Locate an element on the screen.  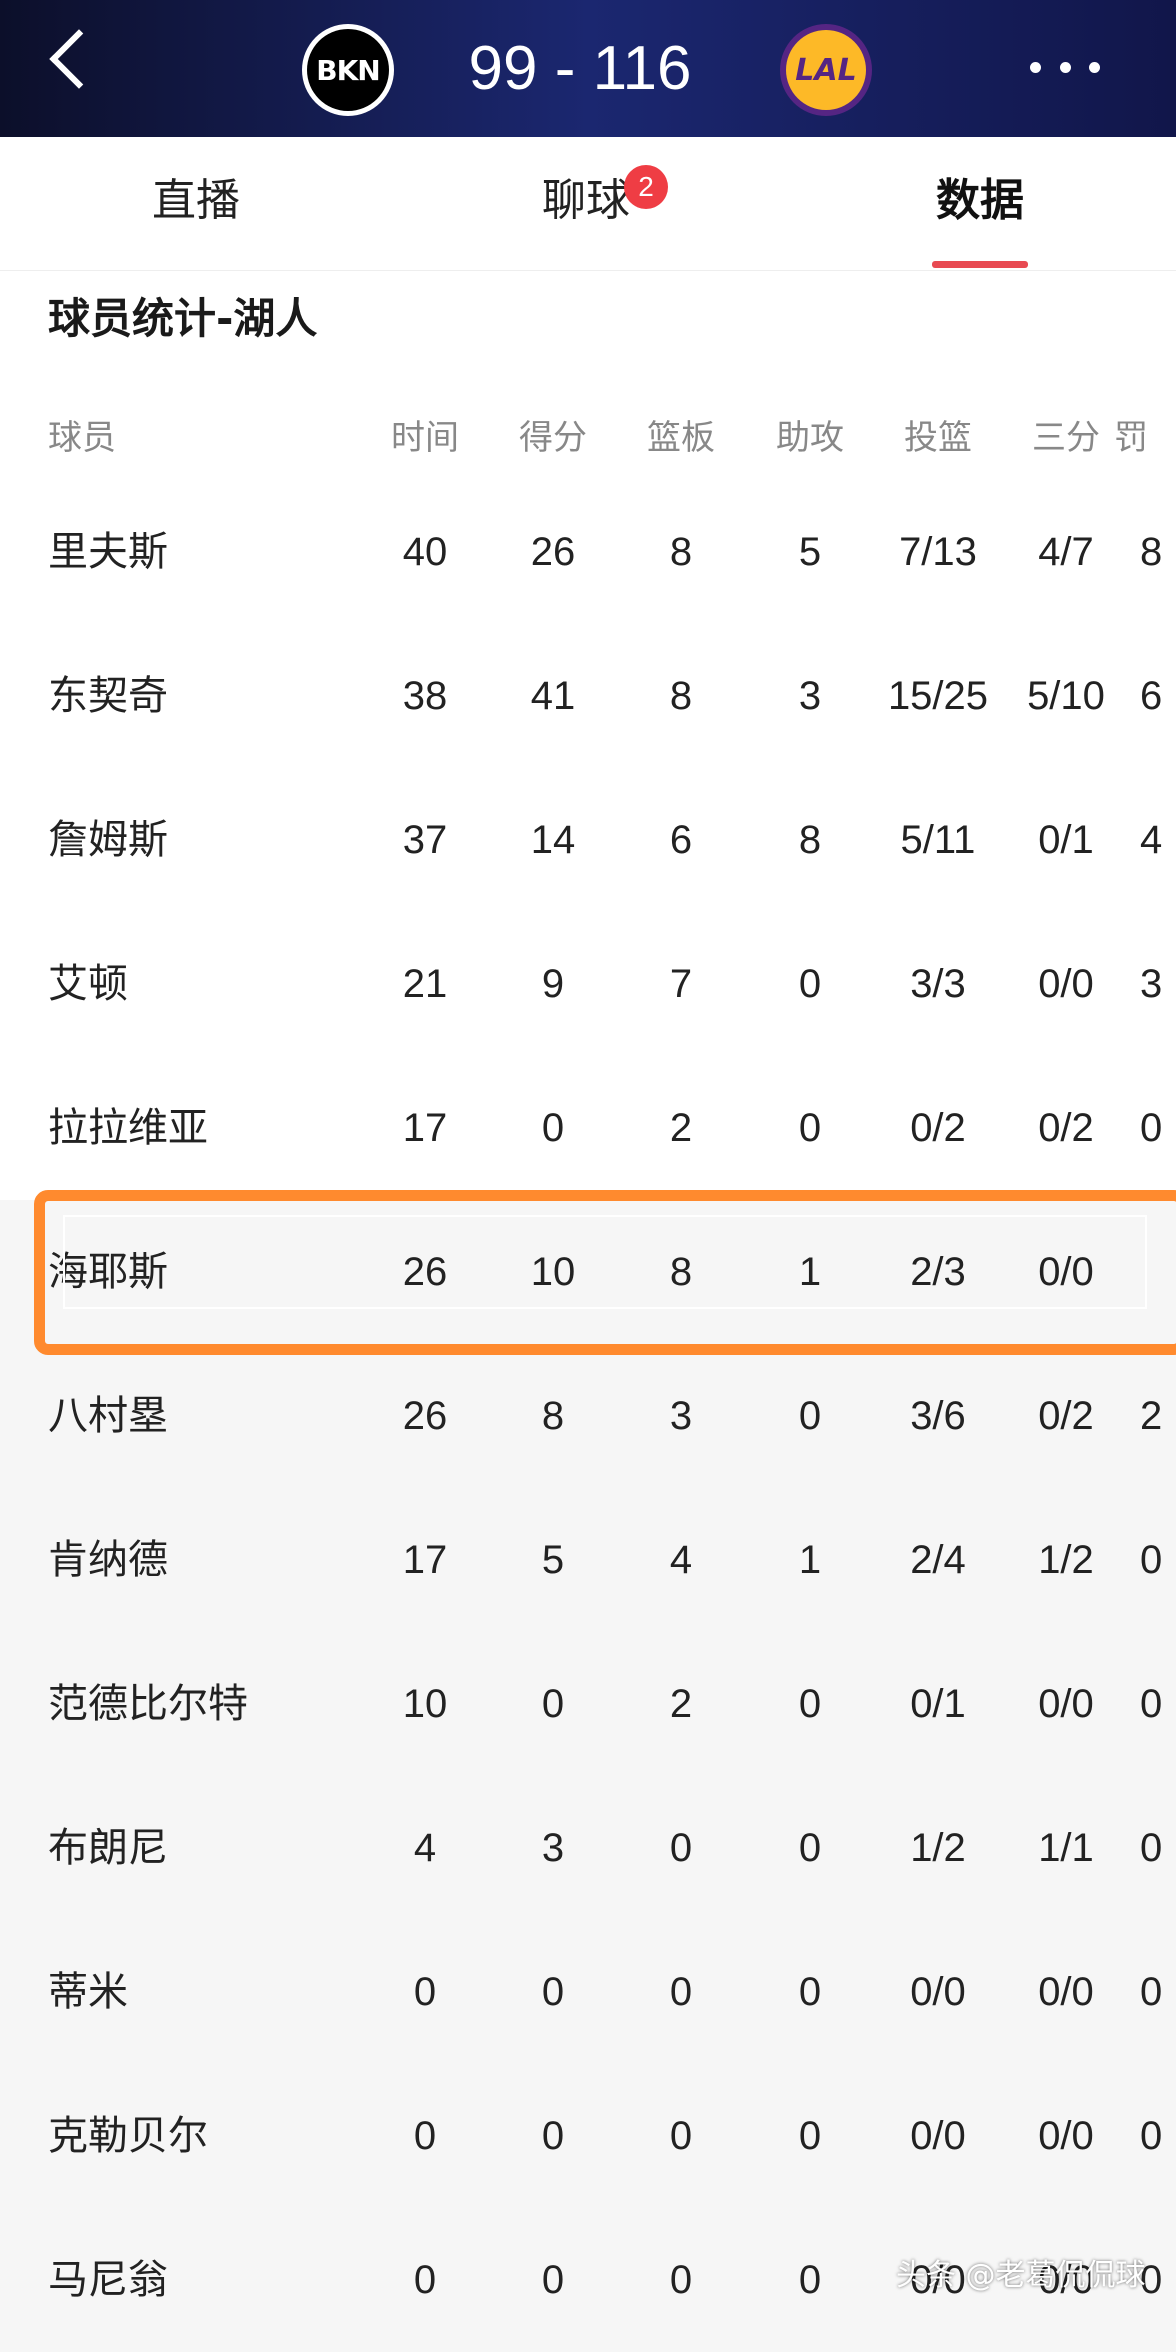
column-header-assists: 助攻 is located at coordinates (810, 438).